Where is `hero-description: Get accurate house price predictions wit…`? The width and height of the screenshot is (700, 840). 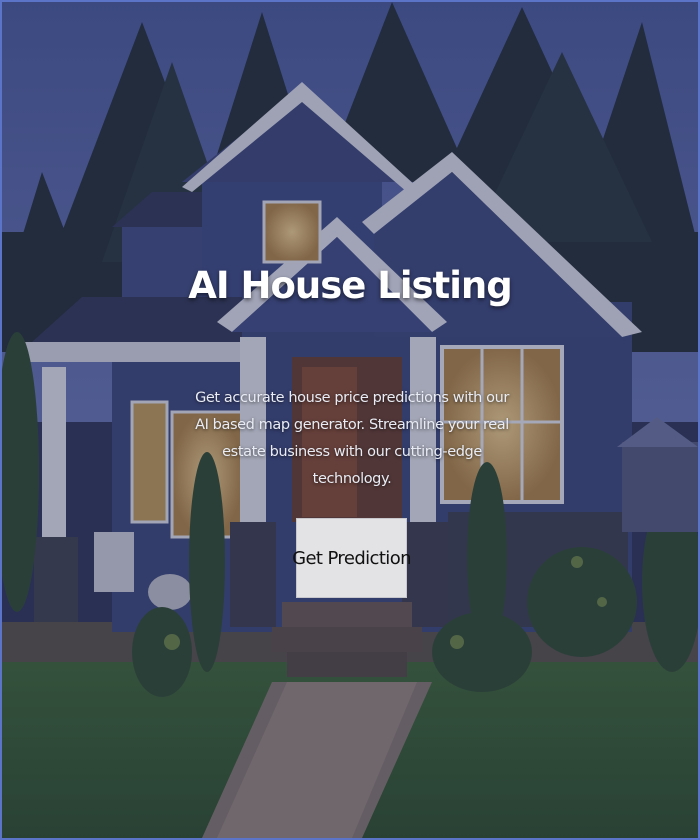 hero-description: Get accurate house price predictions wit… is located at coordinates (352, 438).